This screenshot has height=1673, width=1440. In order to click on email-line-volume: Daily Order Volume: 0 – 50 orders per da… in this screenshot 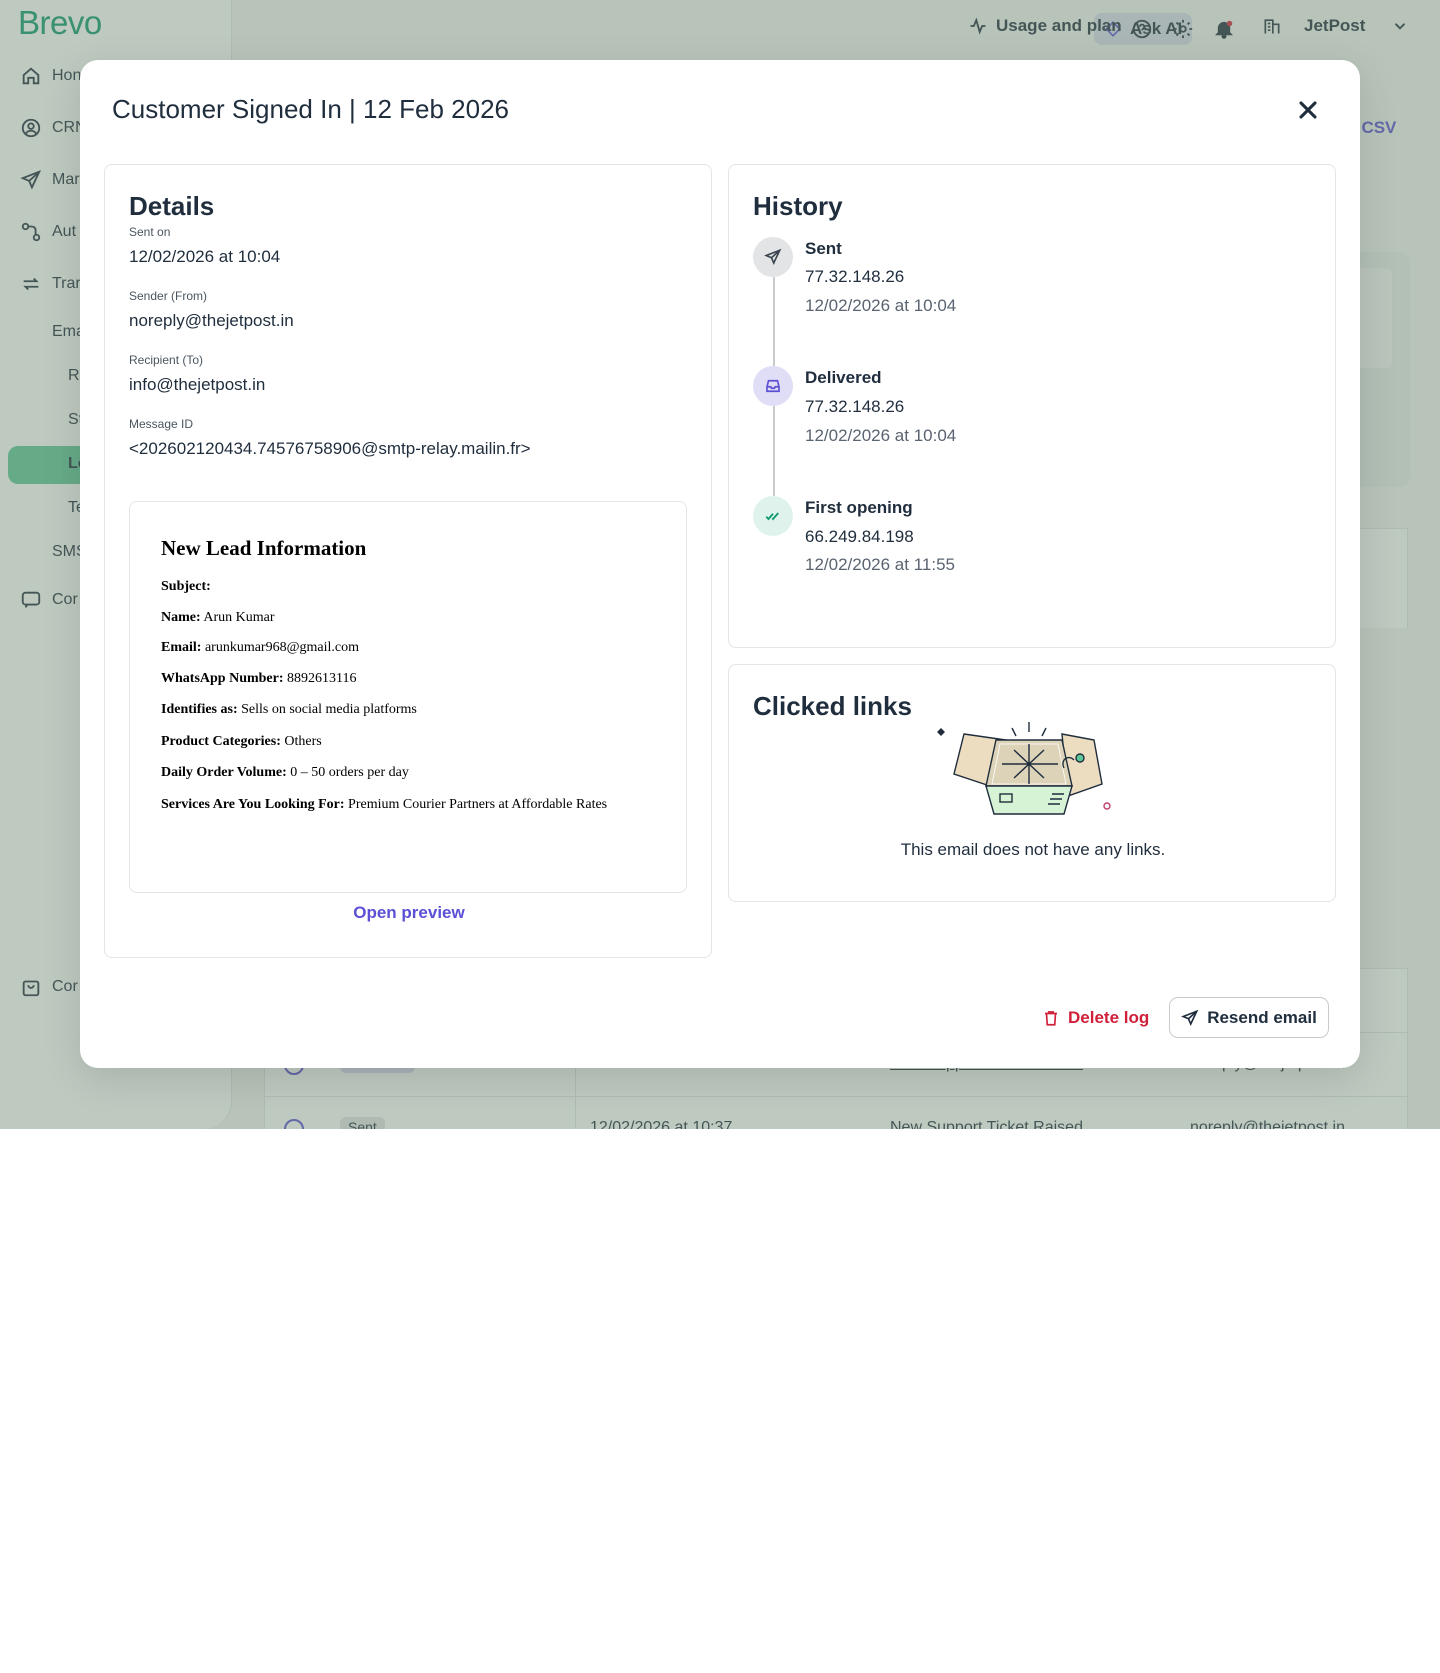, I will do `click(285, 773)`.